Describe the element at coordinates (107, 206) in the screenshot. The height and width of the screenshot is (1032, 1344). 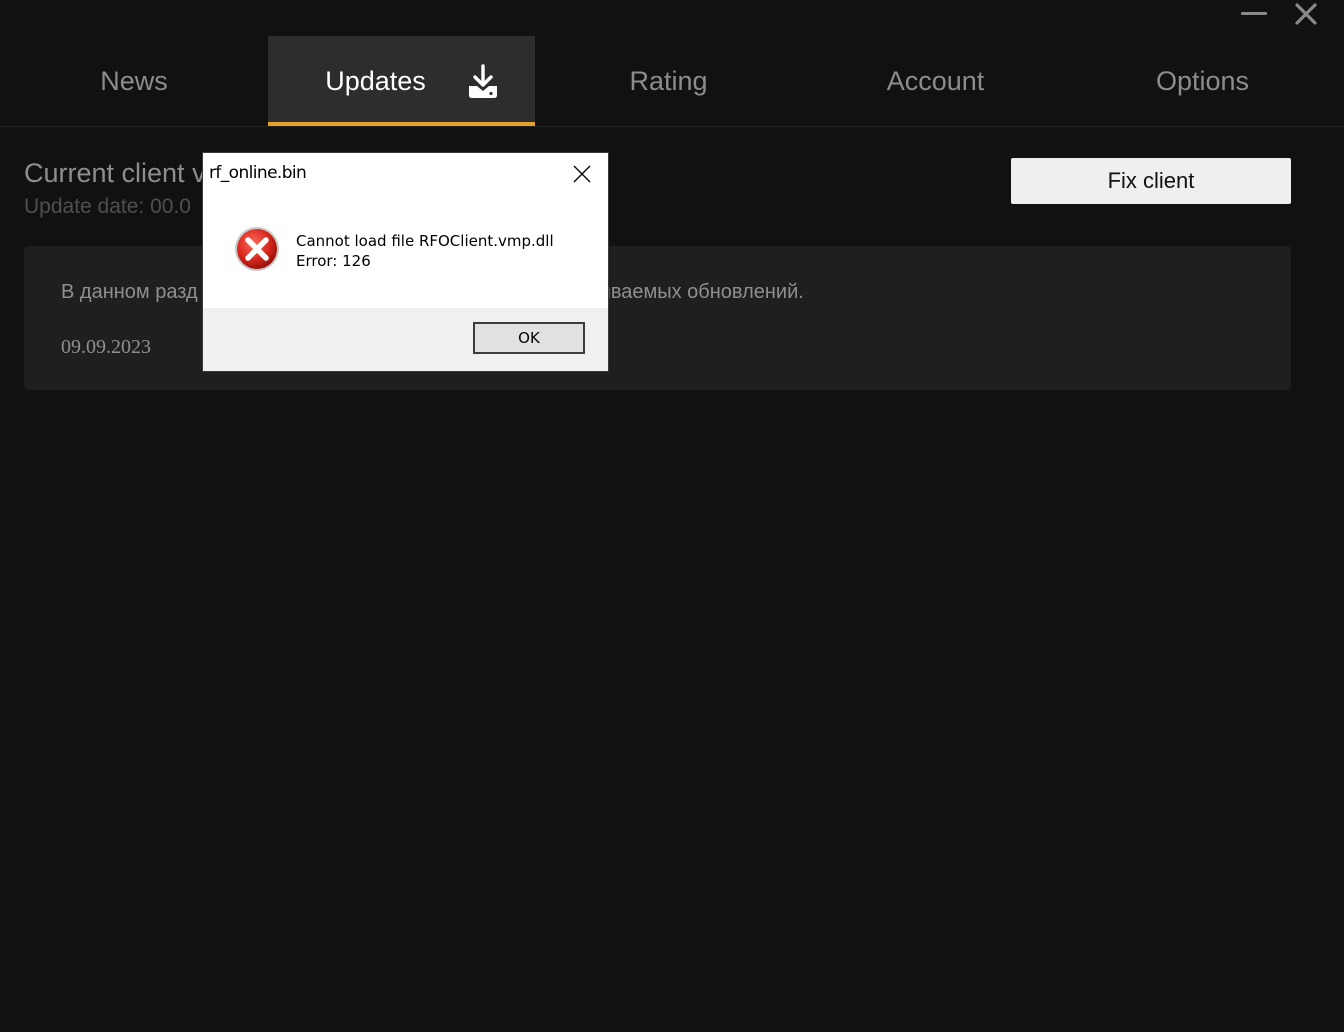
I see `update-date: Update date: 00.0` at that location.